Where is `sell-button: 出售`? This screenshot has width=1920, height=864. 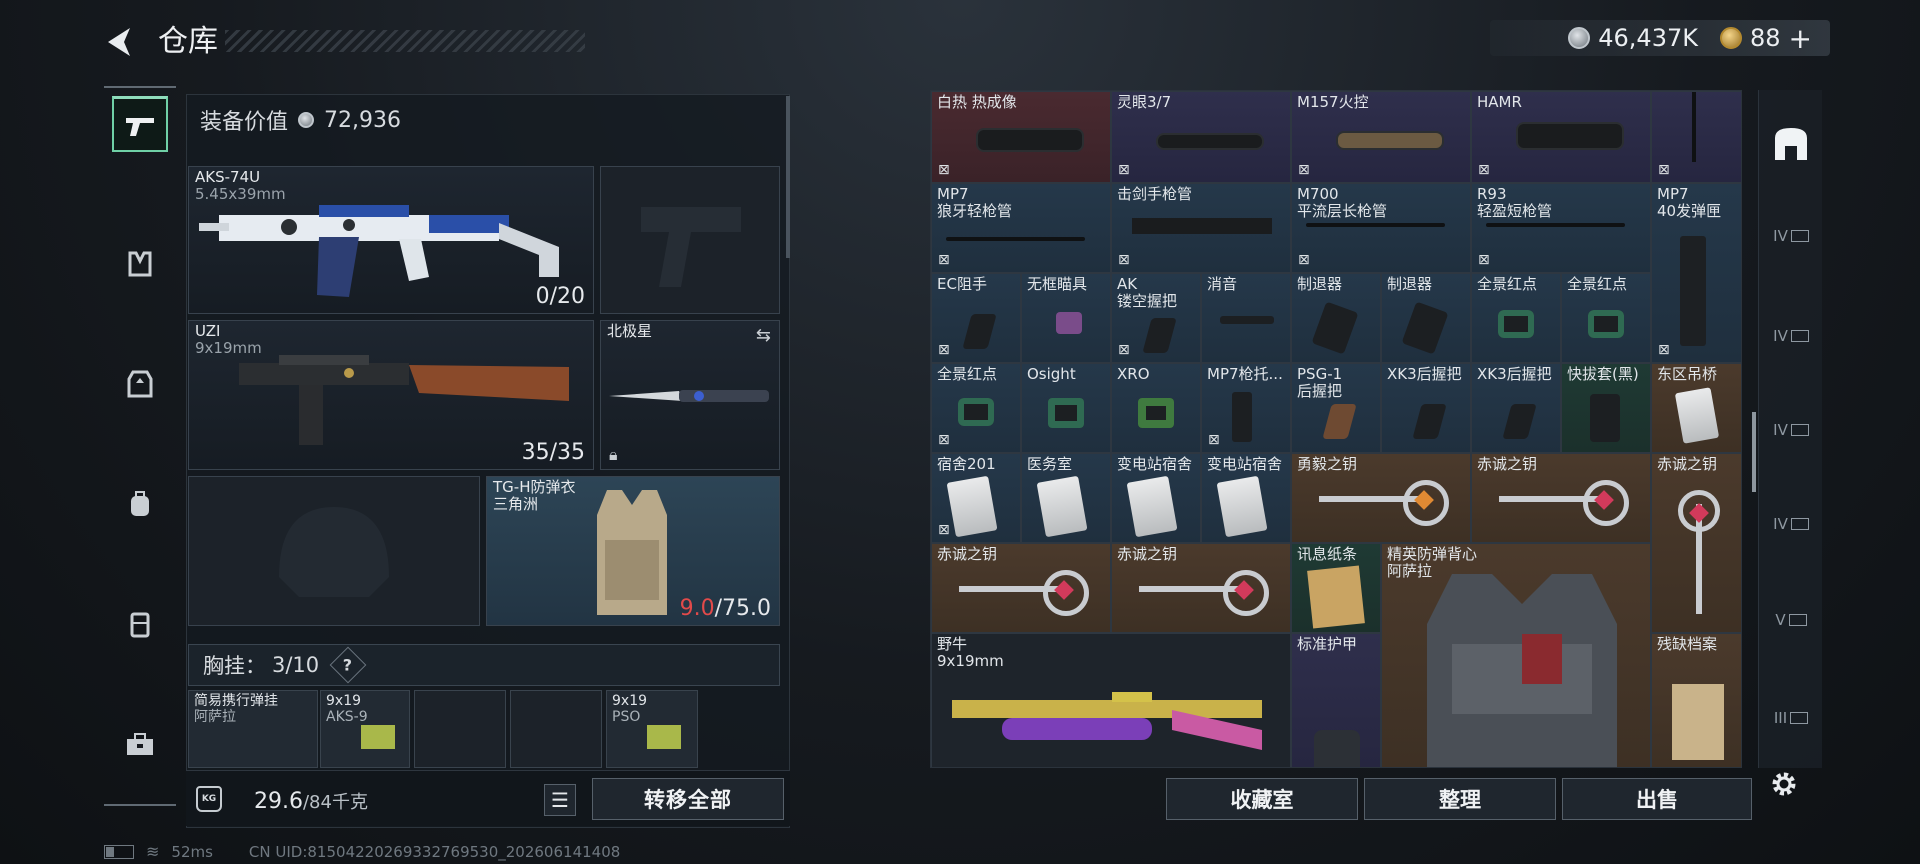 sell-button: 出售 is located at coordinates (1657, 799).